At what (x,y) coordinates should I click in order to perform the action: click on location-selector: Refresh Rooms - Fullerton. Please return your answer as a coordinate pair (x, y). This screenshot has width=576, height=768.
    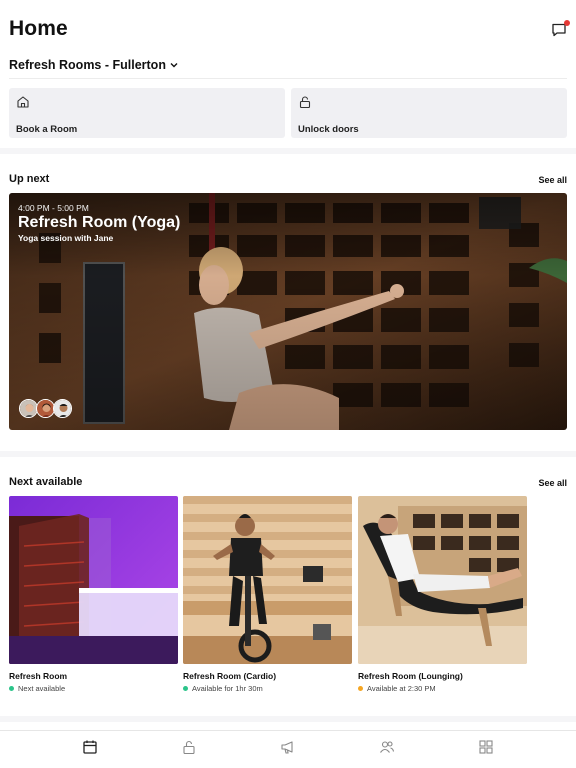
    Looking at the image, I should click on (94, 65).